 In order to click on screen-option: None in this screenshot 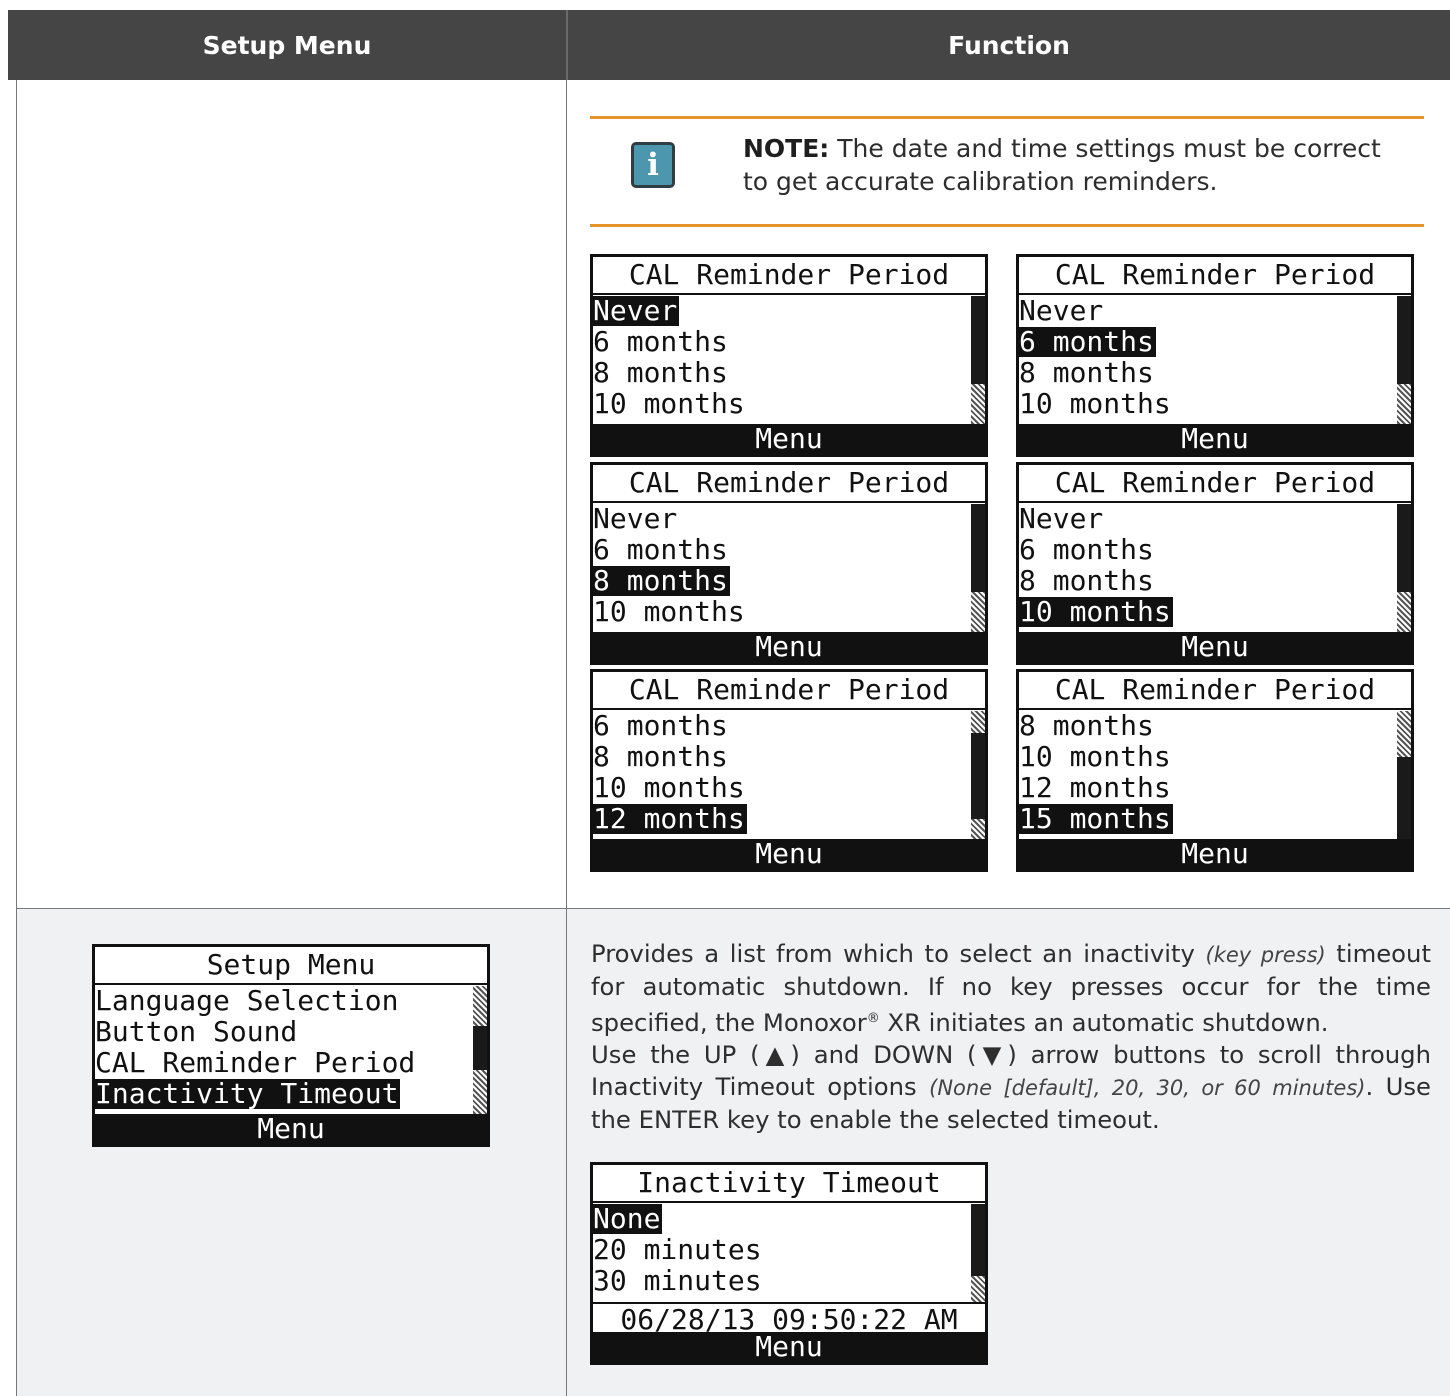, I will do `click(628, 1218)`.